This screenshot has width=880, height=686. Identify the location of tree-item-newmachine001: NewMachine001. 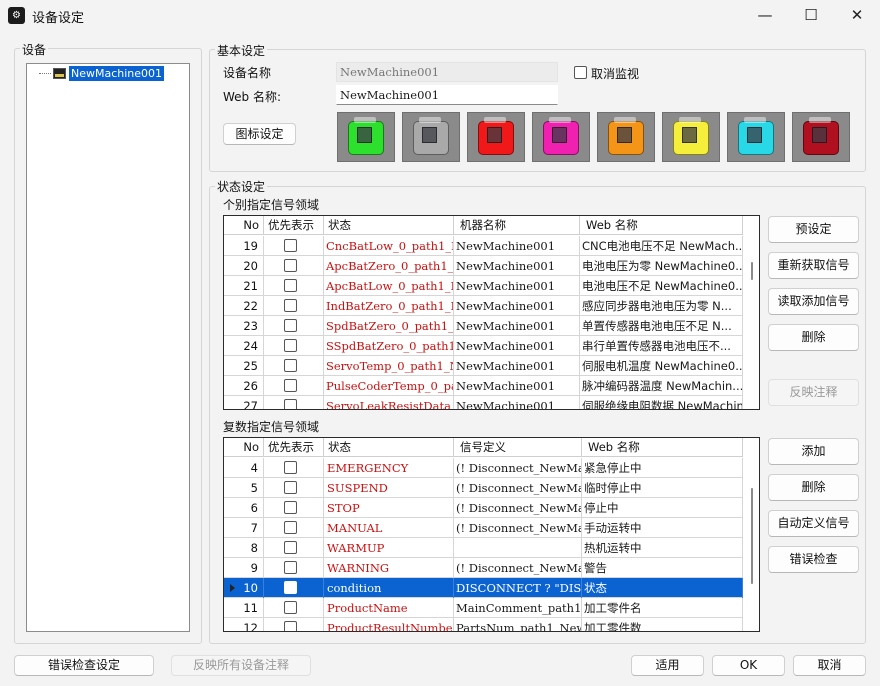
(117, 73).